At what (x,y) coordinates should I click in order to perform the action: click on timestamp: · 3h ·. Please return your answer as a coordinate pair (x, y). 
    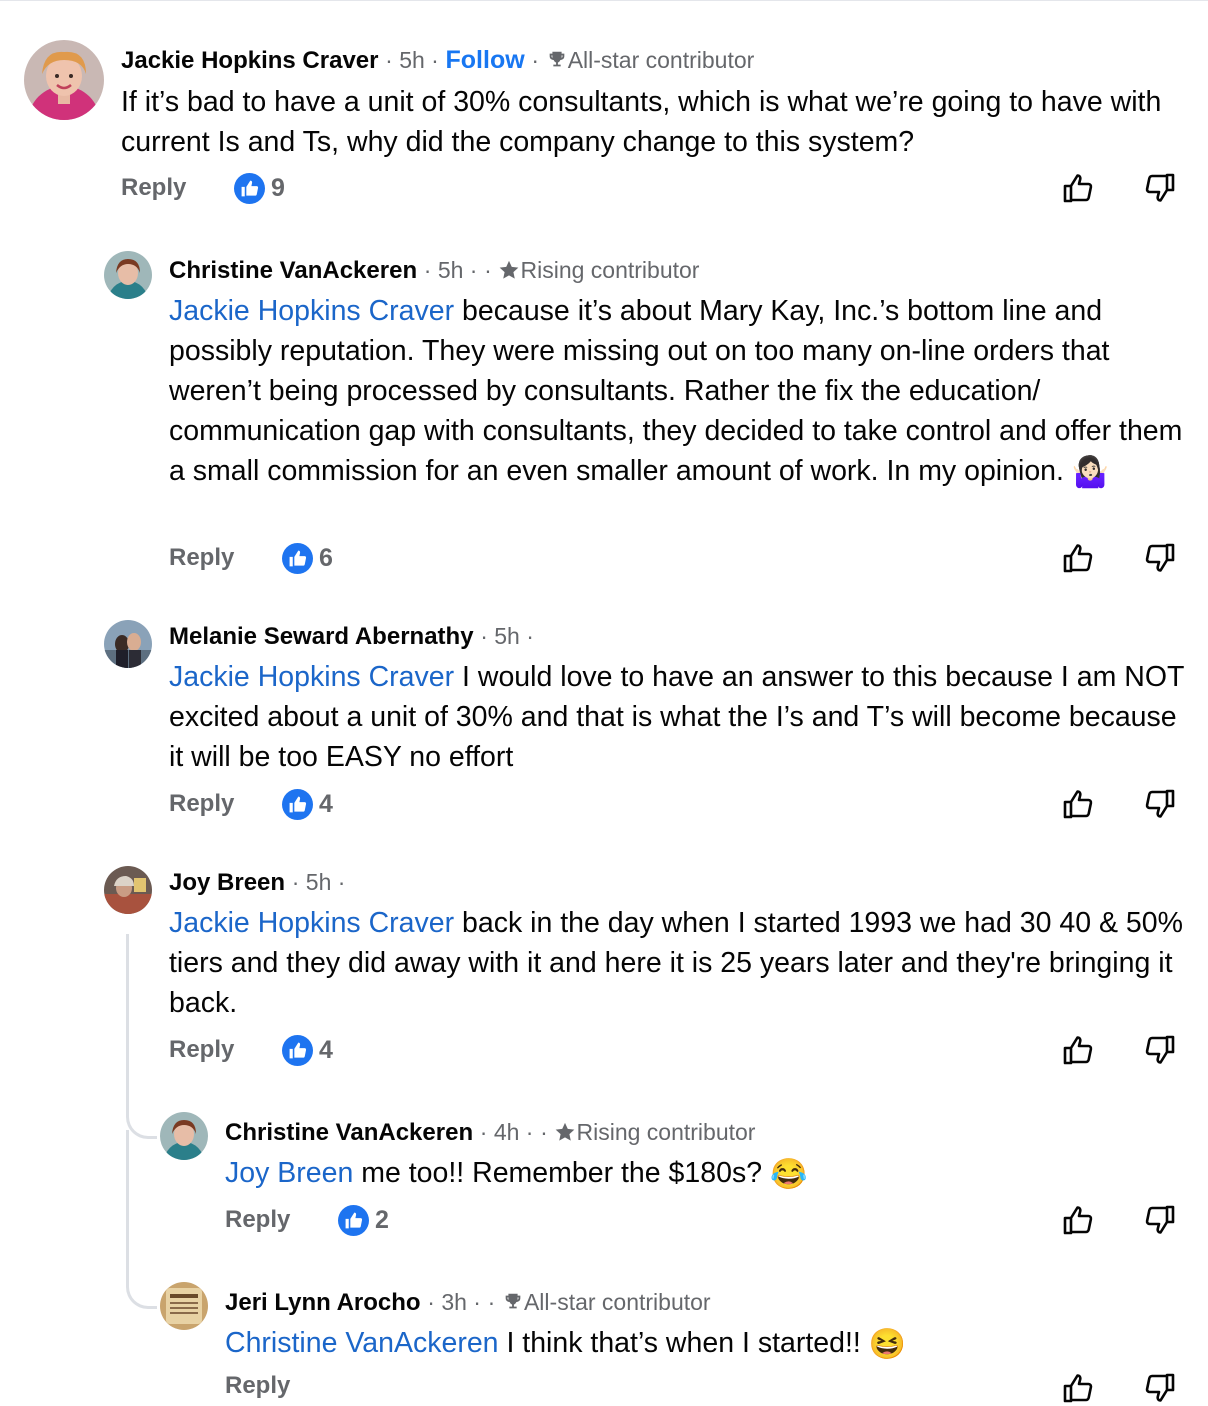
    Looking at the image, I should click on (454, 1302).